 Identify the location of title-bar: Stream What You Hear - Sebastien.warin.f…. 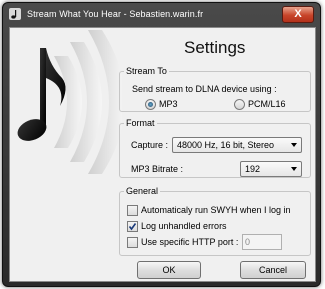
(161, 15).